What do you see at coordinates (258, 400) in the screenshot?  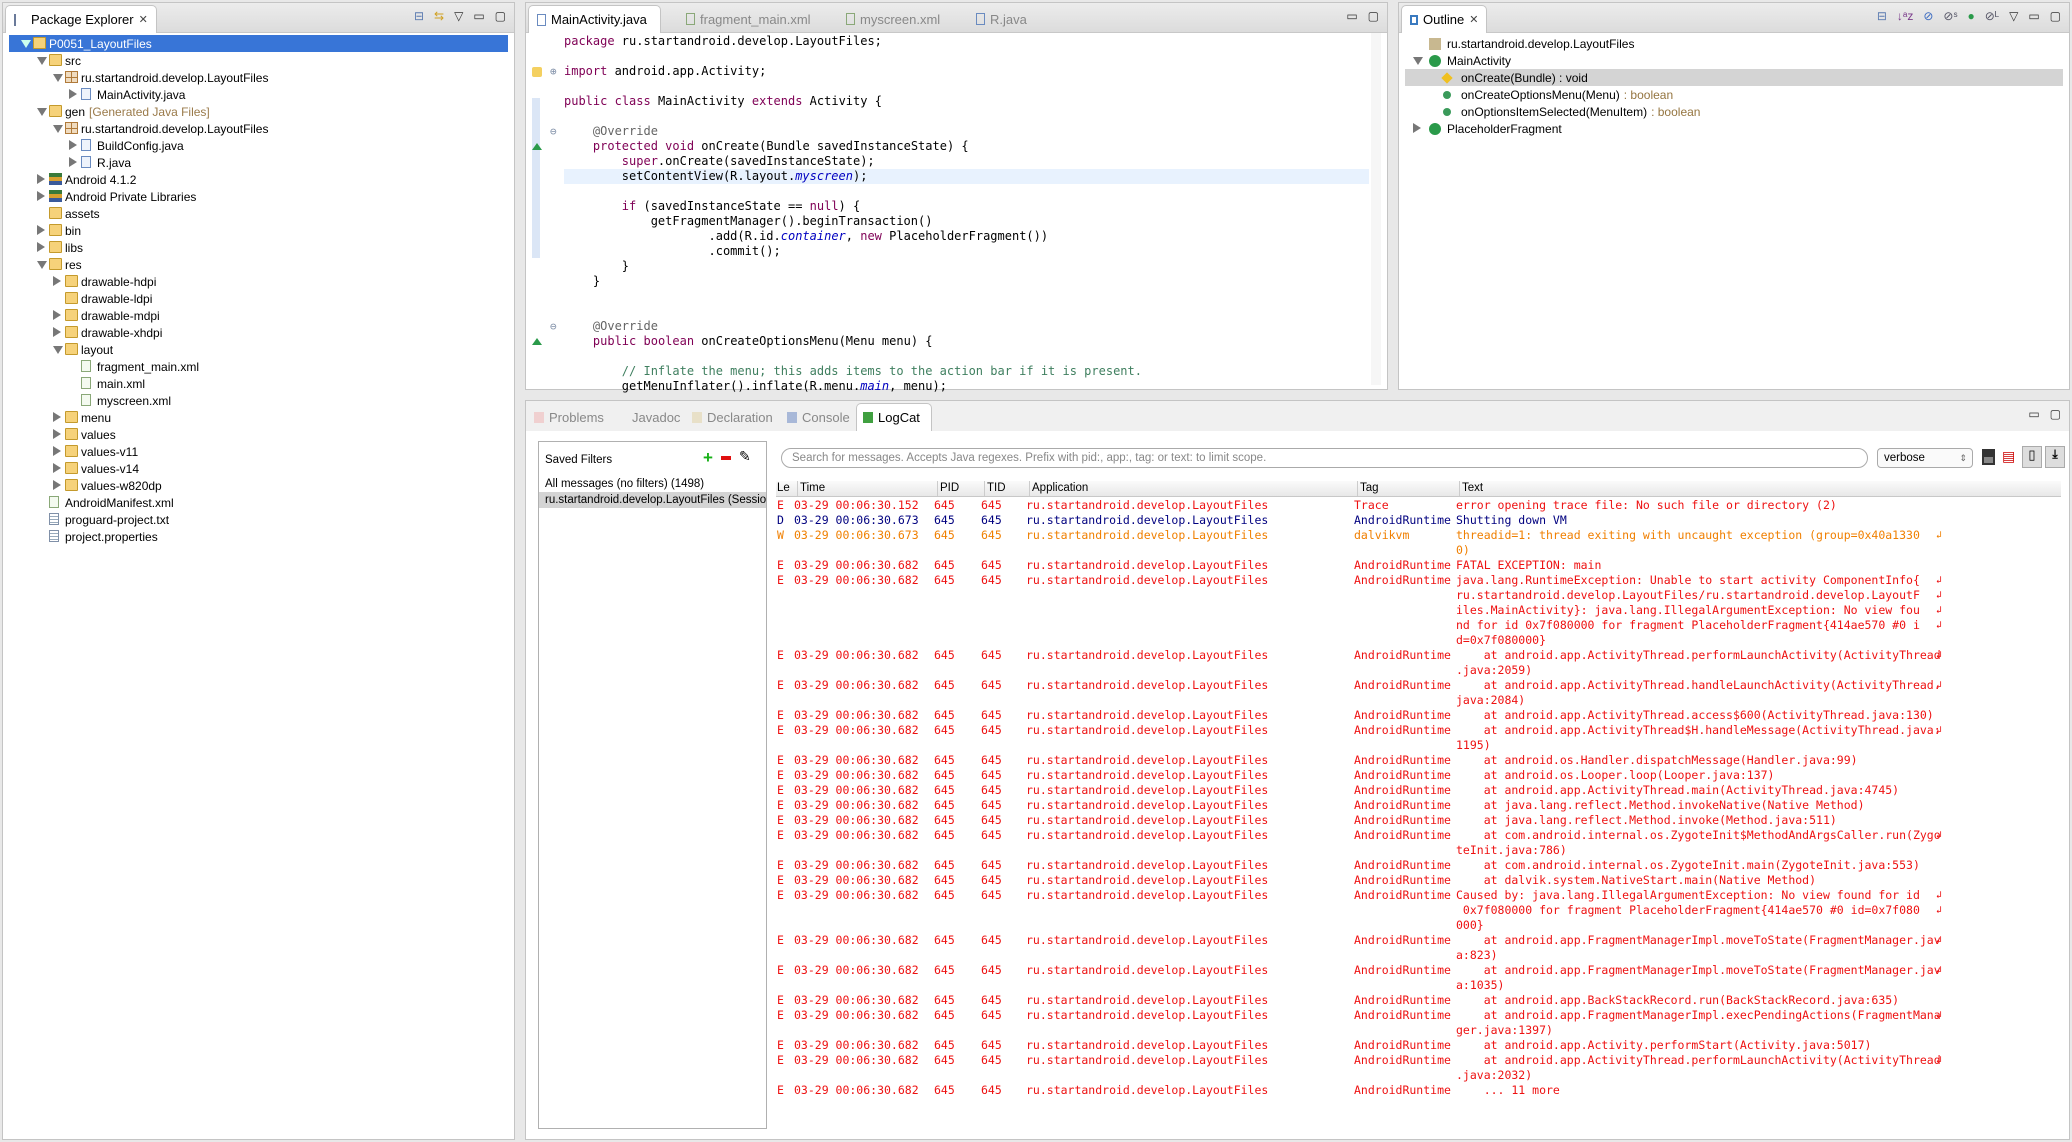 I see `tree-item: myscreen.xml` at bounding box center [258, 400].